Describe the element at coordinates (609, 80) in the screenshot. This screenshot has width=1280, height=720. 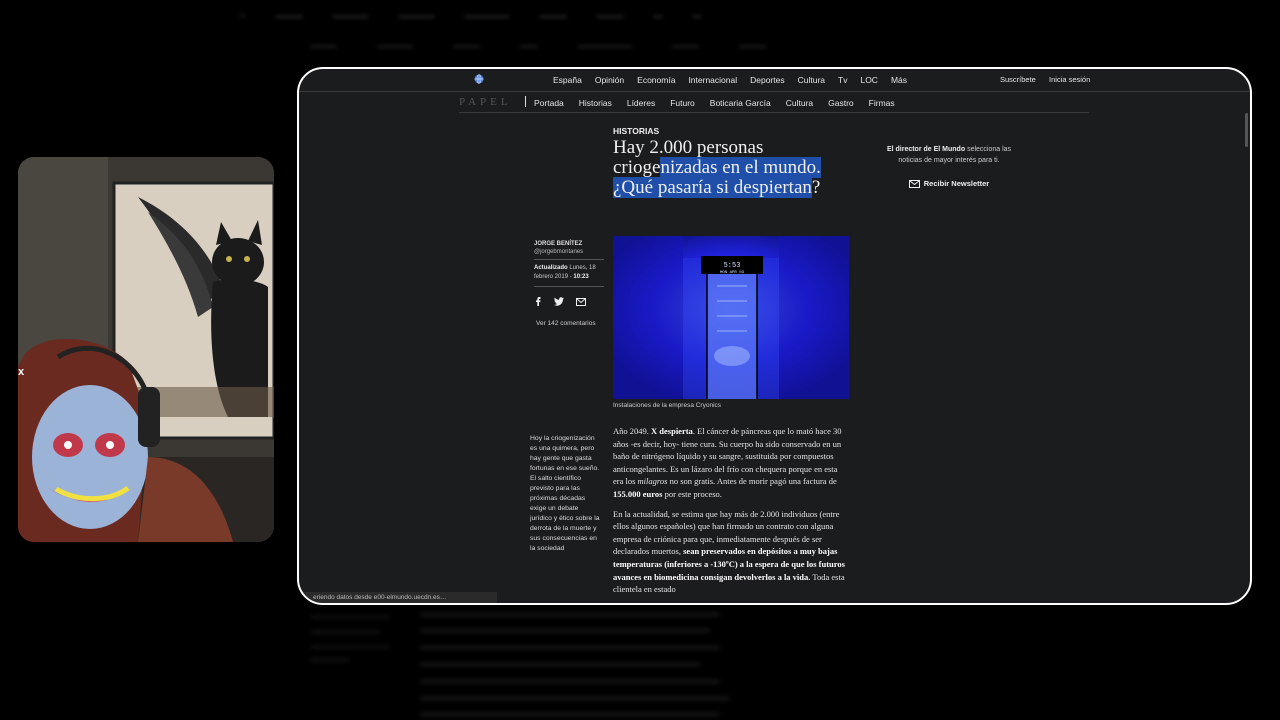
I see `nav-opinion: Opinión` at that location.